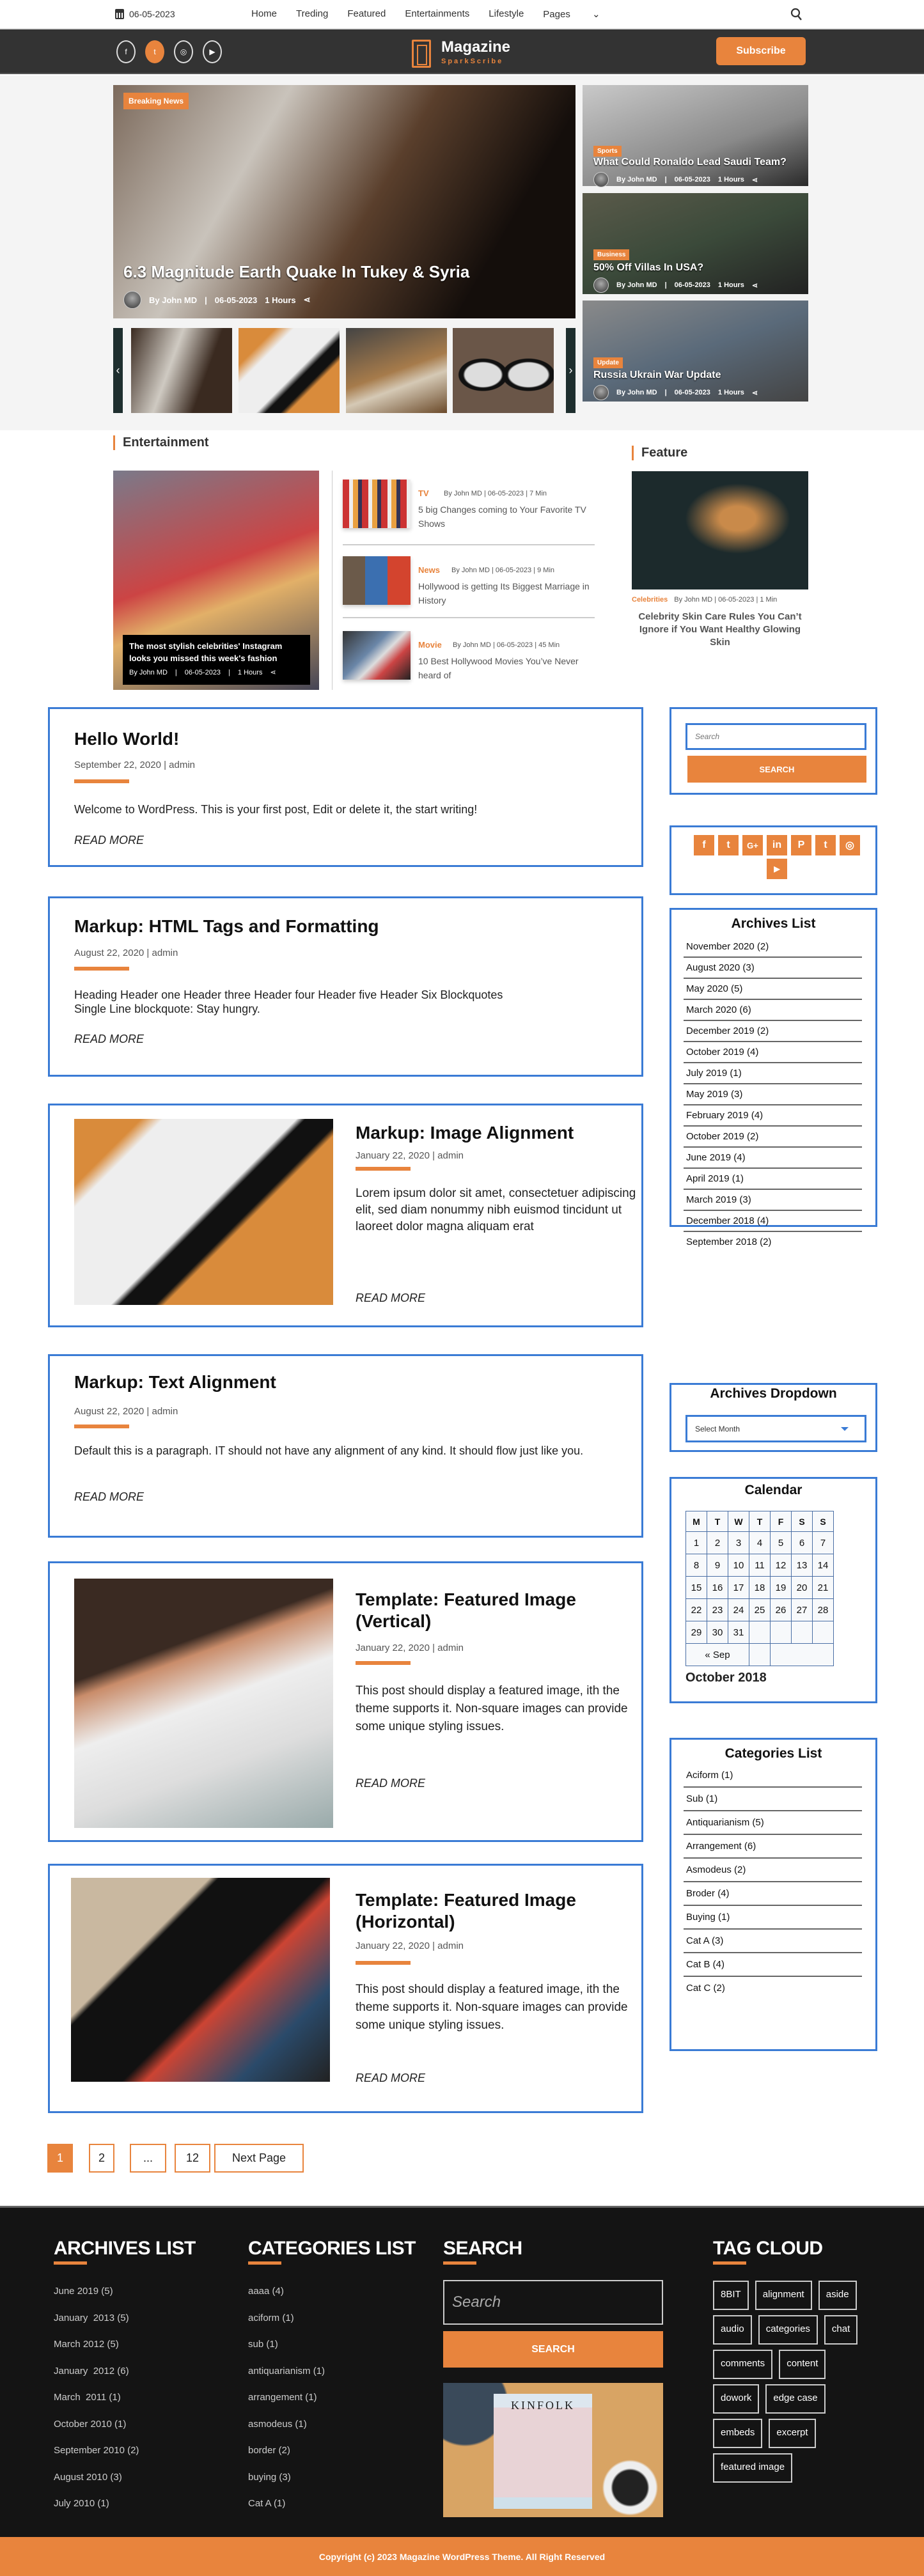 The height and width of the screenshot is (2576, 924). Describe the element at coordinates (97, 2432) in the screenshot. I see `footer-archive-item: October 2010 (1)` at that location.